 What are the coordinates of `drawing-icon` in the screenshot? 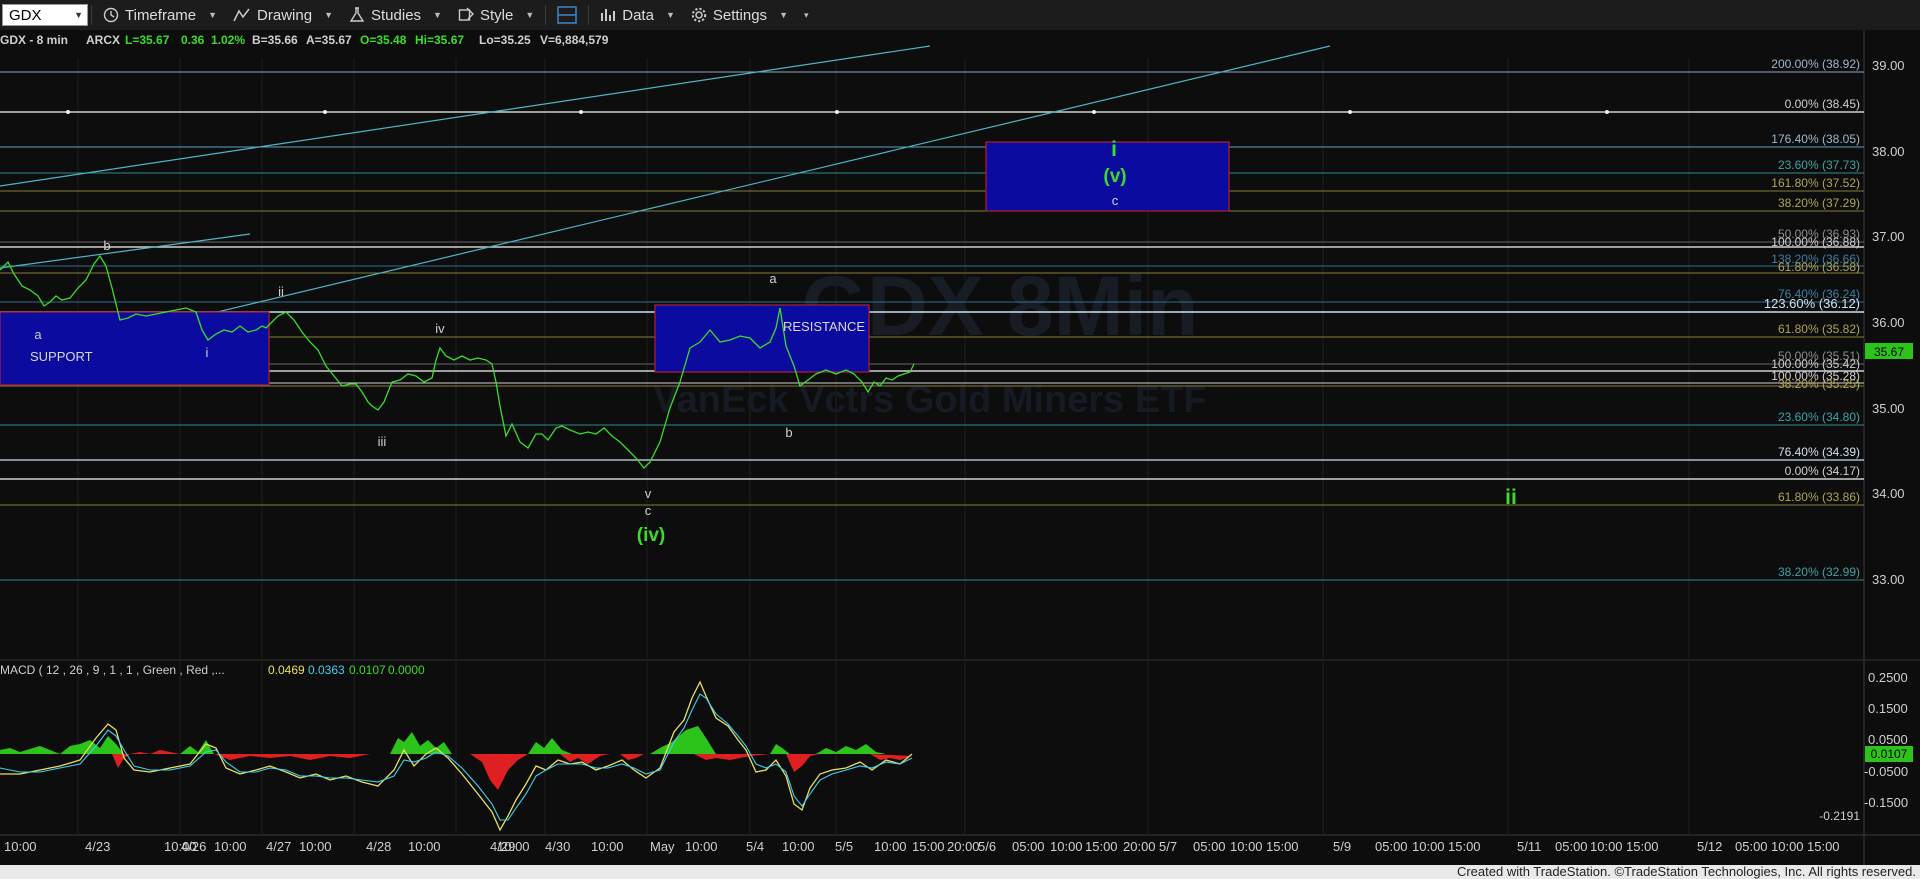 It's located at (241, 15).